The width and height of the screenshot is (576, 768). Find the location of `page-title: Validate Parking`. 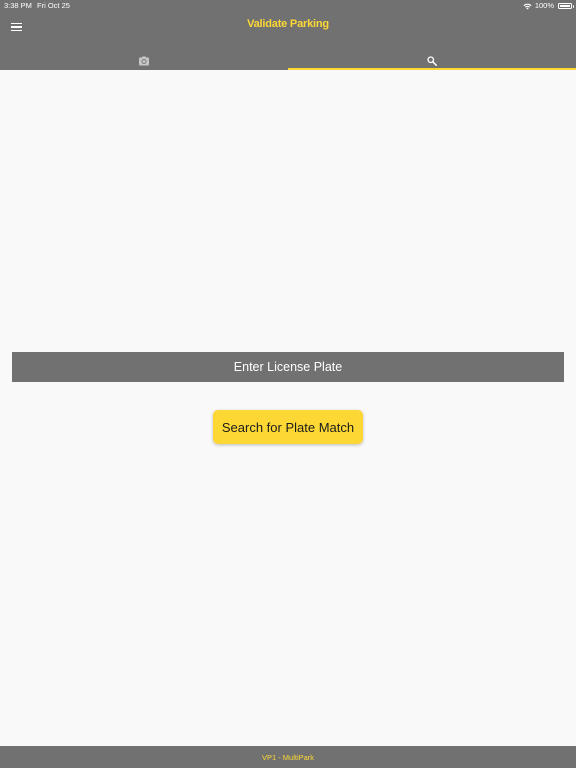

page-title: Validate Parking is located at coordinates (288, 24).